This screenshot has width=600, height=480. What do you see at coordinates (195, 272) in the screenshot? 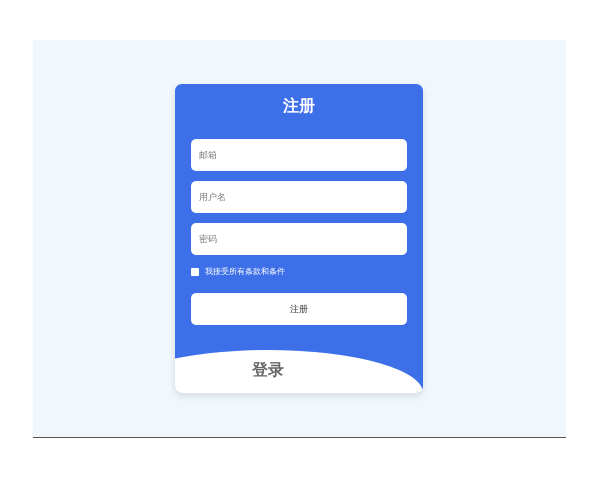
I see `checkbox` at bounding box center [195, 272].